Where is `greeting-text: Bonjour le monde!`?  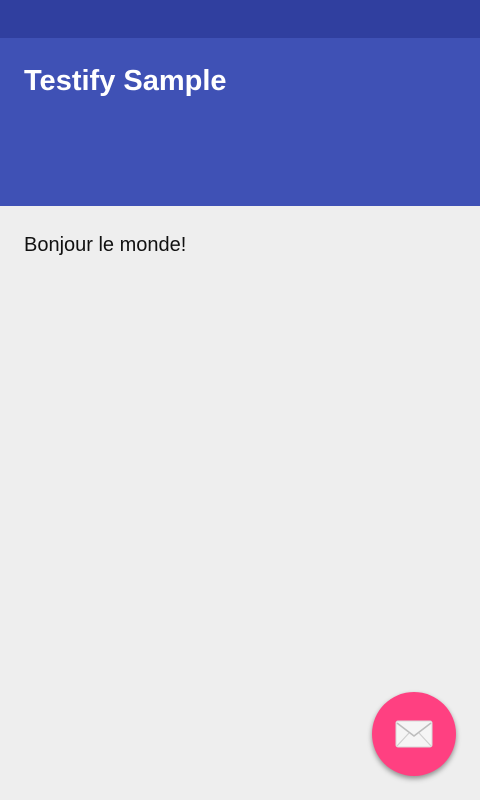 greeting-text: Bonjour le monde! is located at coordinates (105, 245).